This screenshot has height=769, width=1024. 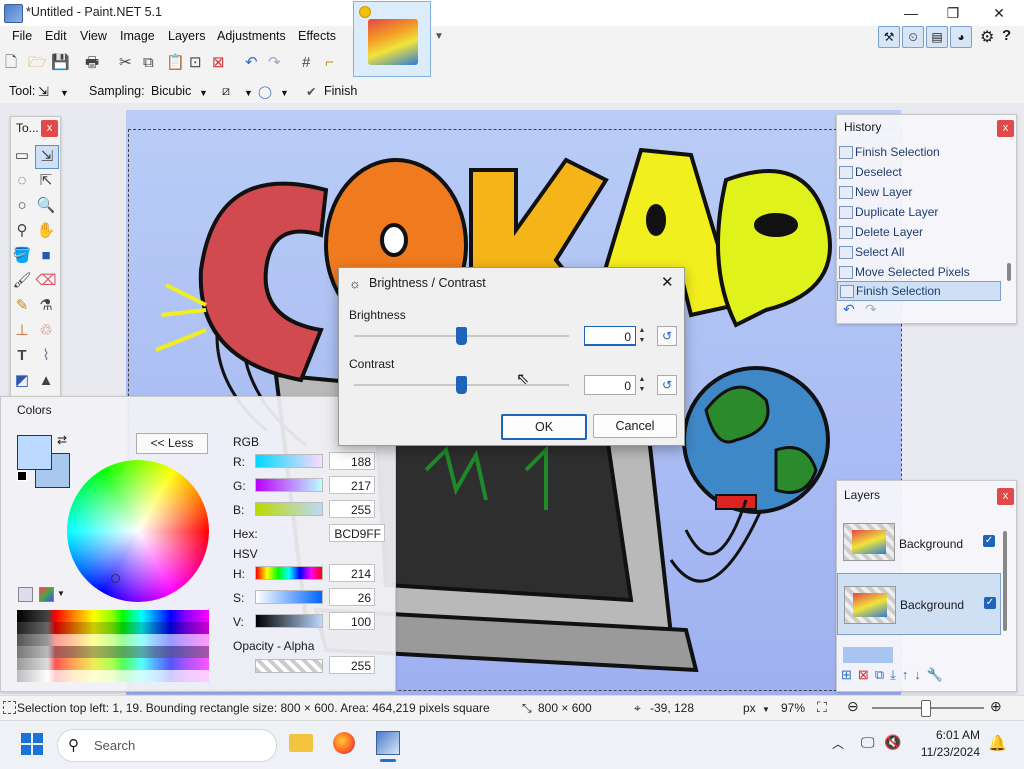 What do you see at coordinates (352, 621) in the screenshot?
I see `v-value-field: 100` at bounding box center [352, 621].